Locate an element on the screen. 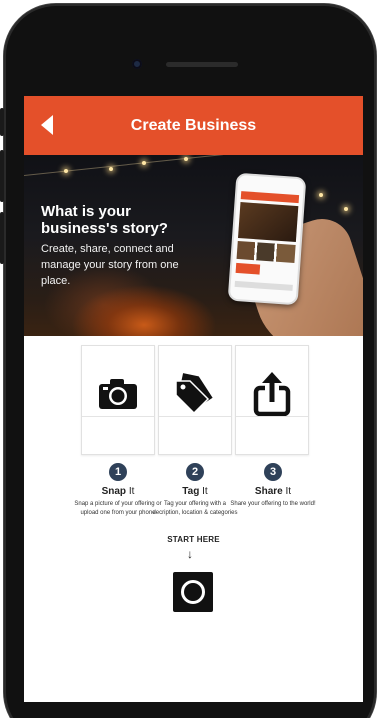 The image size is (380, 718). back-button is located at coordinates (48, 125).